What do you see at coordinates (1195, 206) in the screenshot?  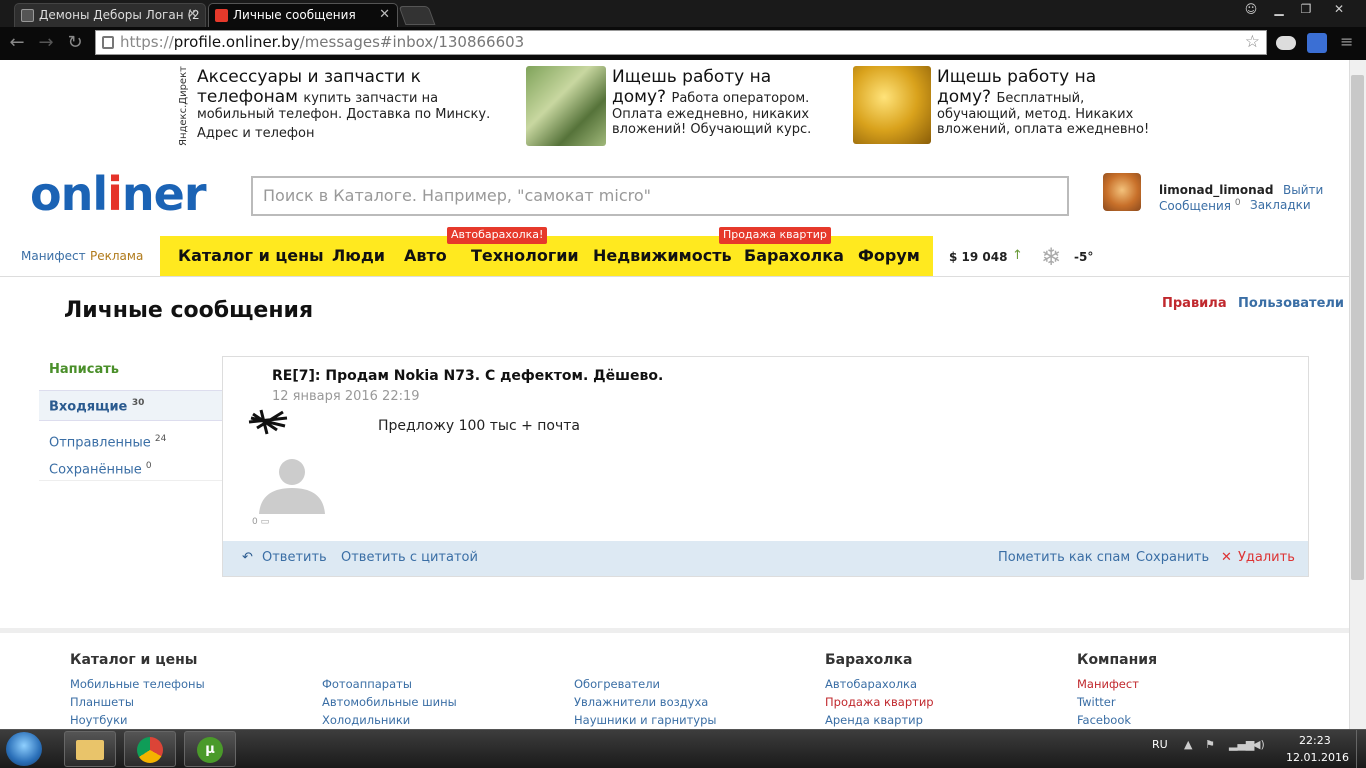 I see `messages-label: Сообщения` at bounding box center [1195, 206].